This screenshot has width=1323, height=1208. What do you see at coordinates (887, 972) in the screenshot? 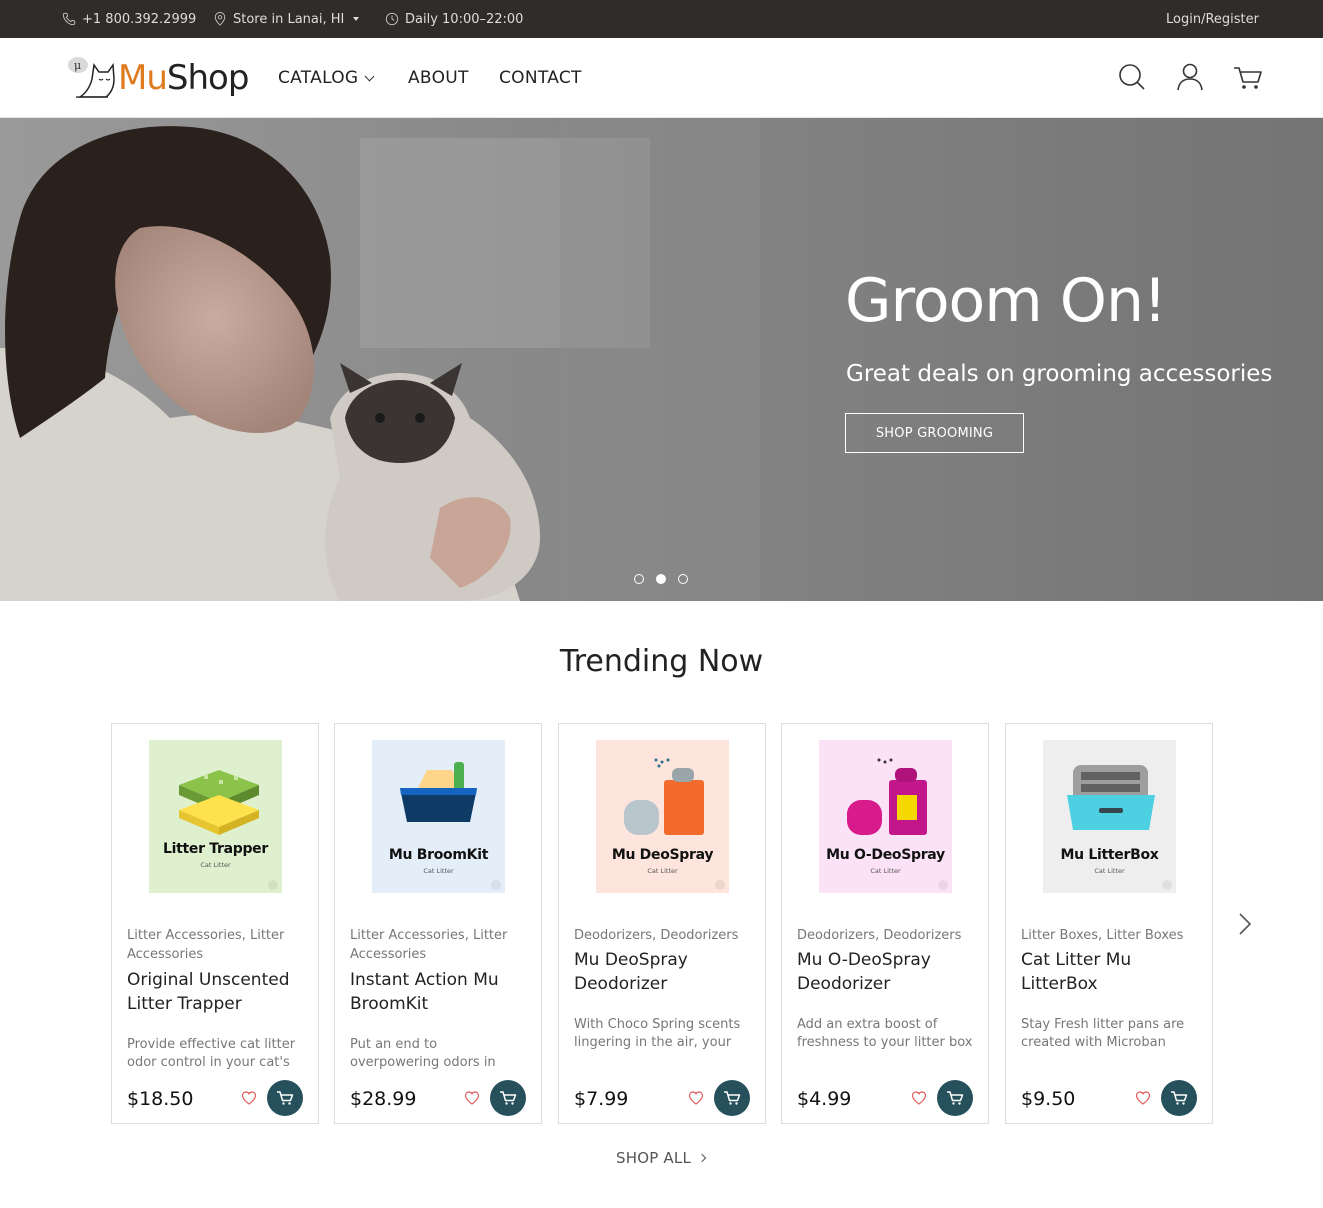
I see `product-name: Mu O-DeoSpray Deodorizer` at bounding box center [887, 972].